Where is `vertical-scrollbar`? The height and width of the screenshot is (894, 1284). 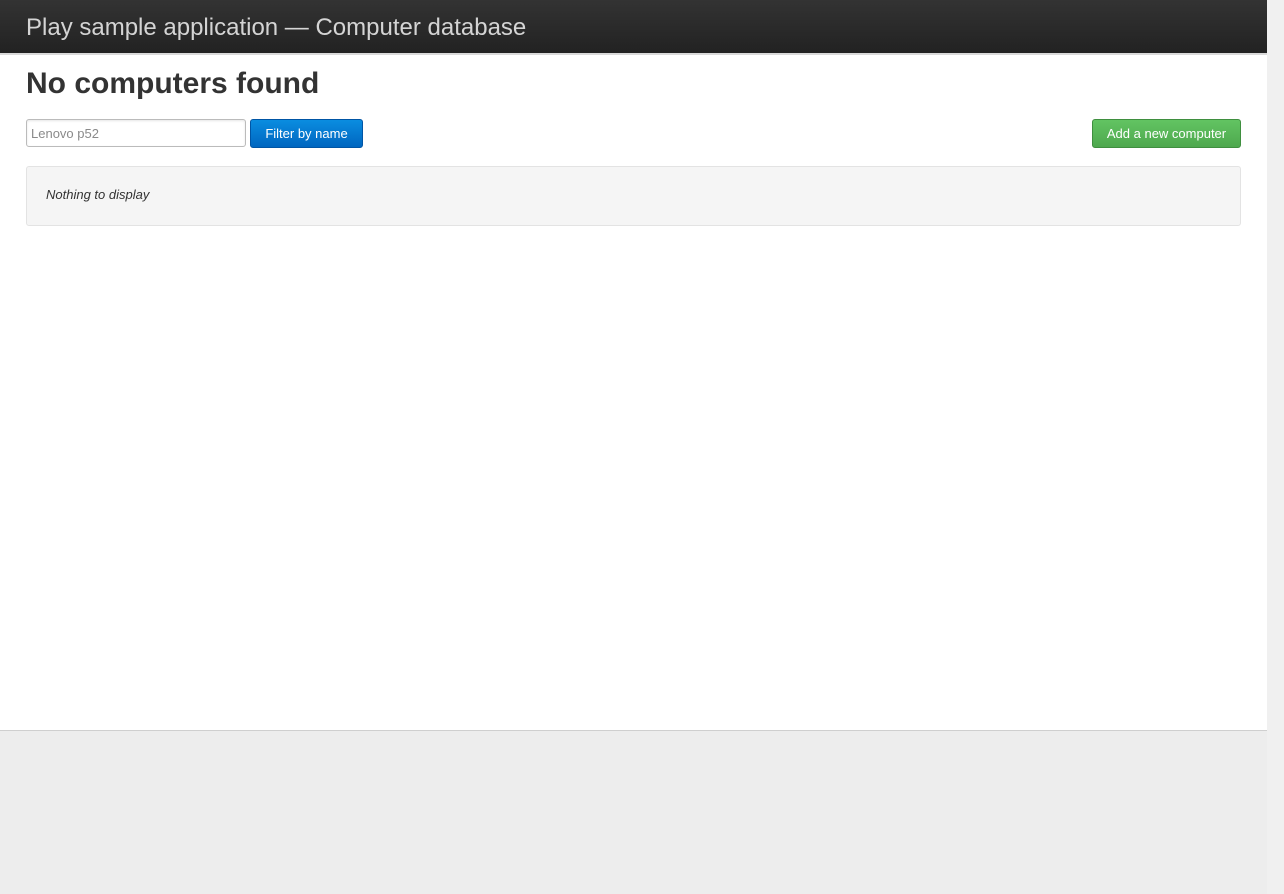 vertical-scrollbar is located at coordinates (1275, 447).